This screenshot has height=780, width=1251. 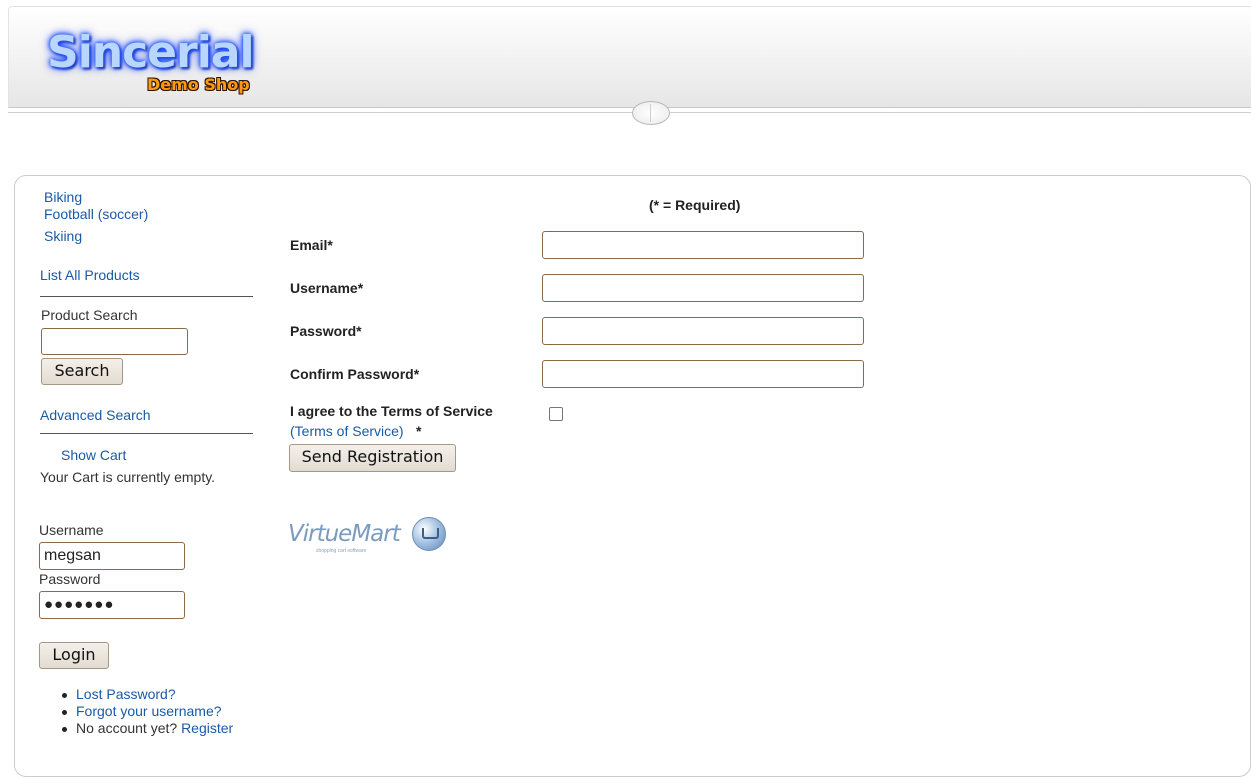 What do you see at coordinates (90, 275) in the screenshot?
I see `list-all-products-link: List All Products` at bounding box center [90, 275].